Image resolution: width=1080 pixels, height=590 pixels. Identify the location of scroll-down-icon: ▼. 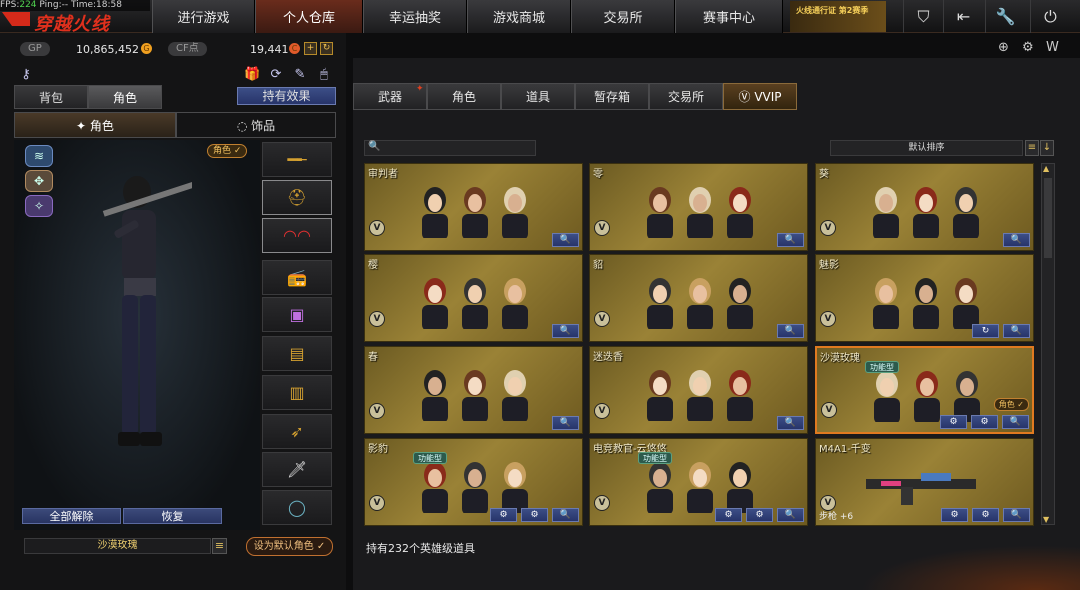
(1046, 519).